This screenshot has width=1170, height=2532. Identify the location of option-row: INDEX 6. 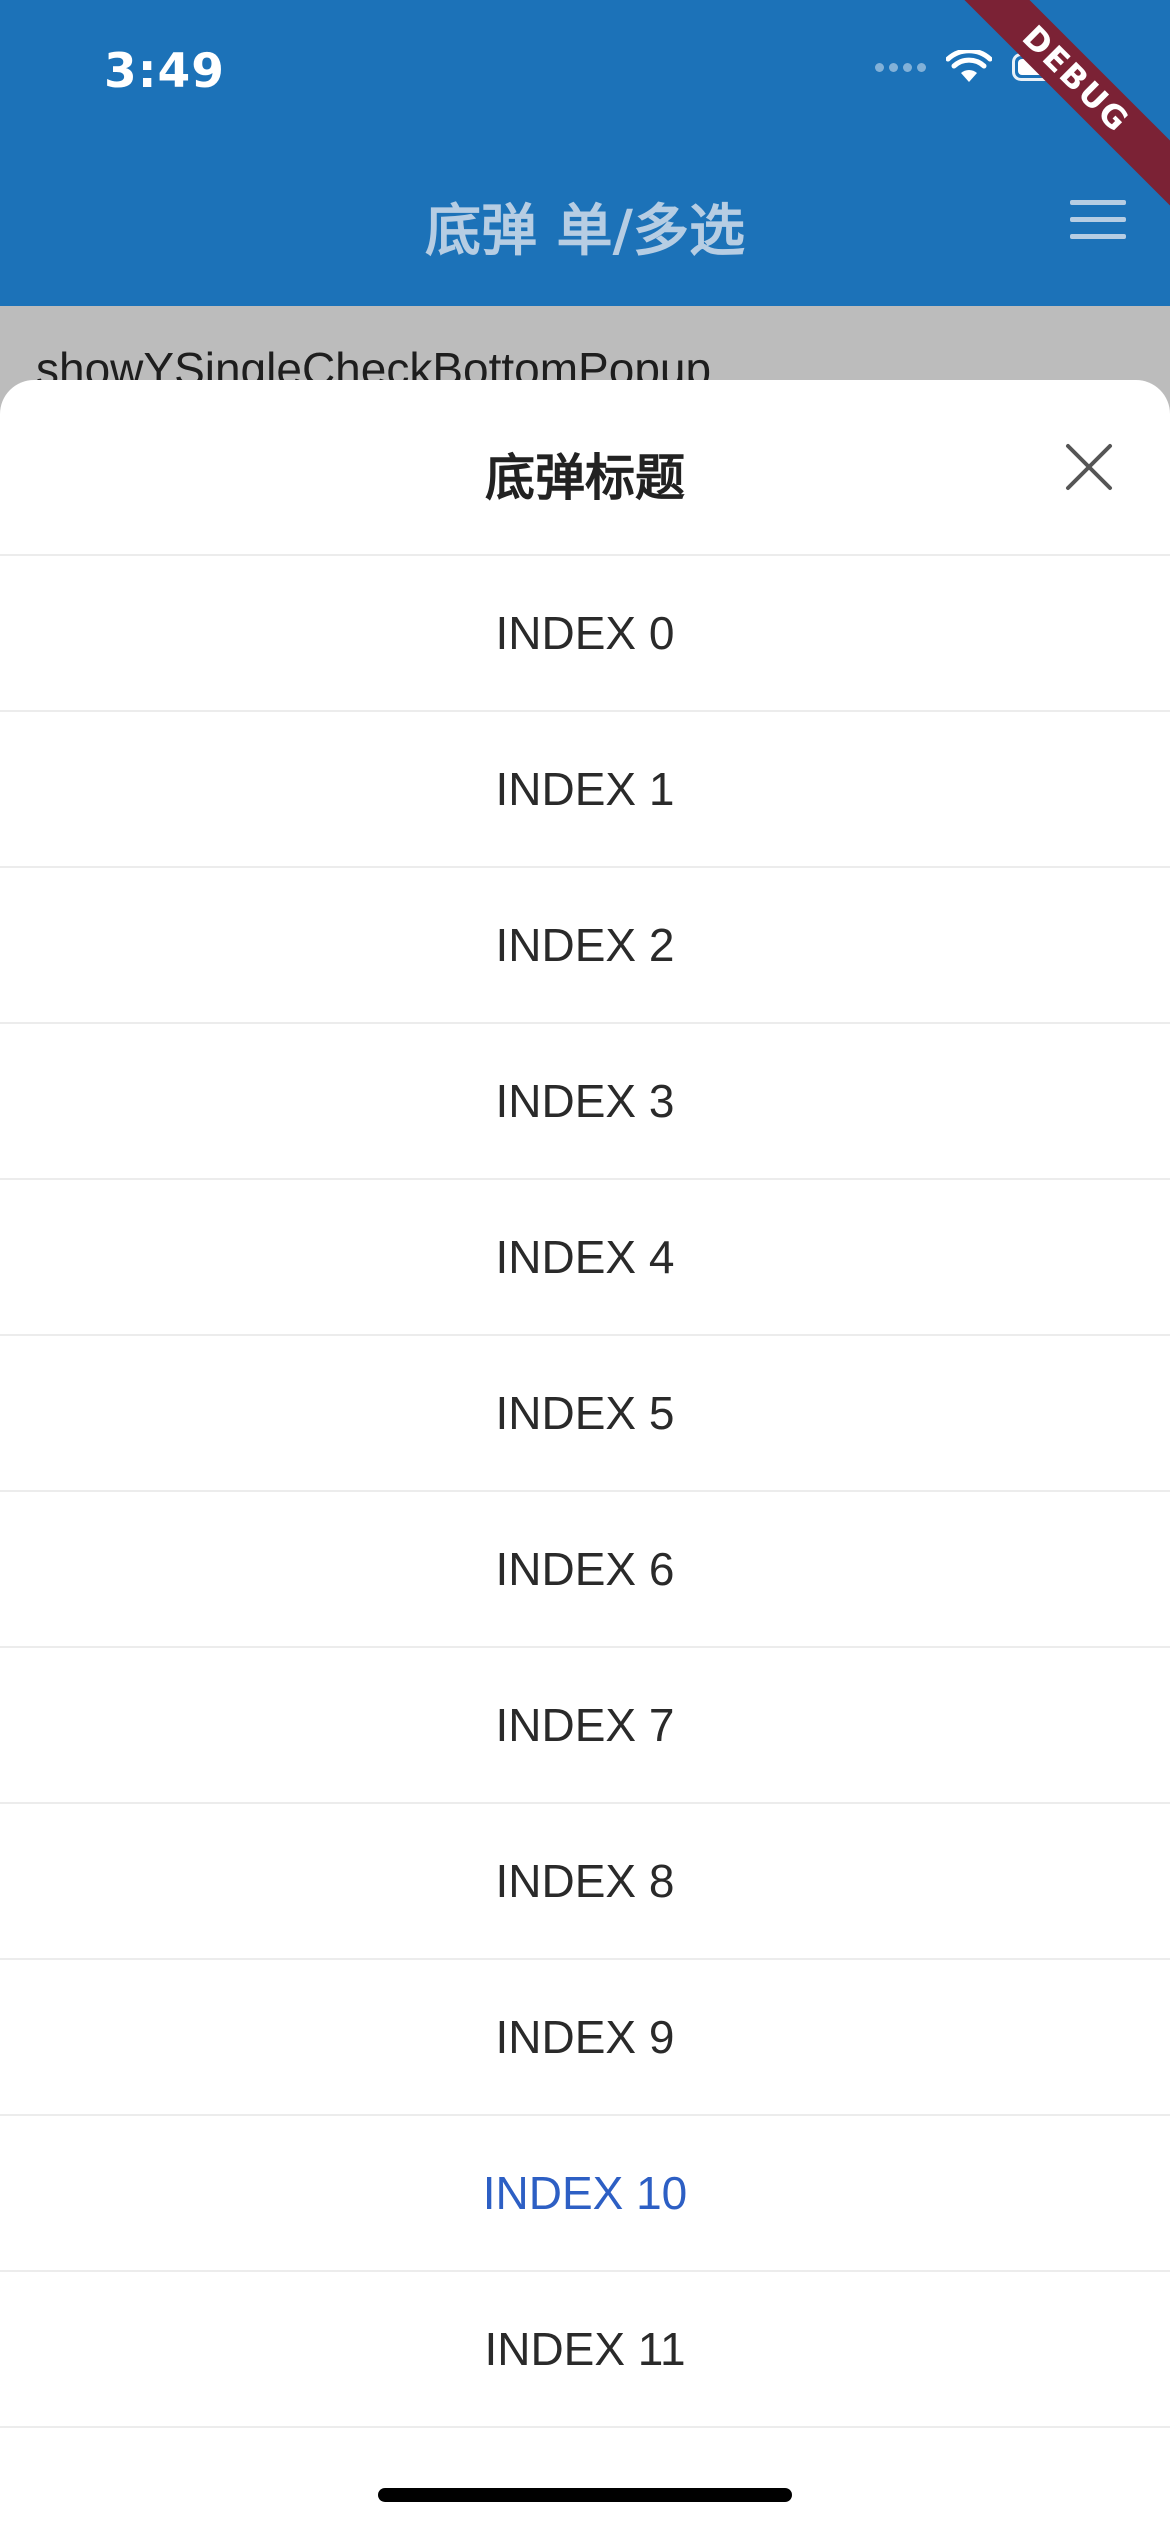
(585, 1570).